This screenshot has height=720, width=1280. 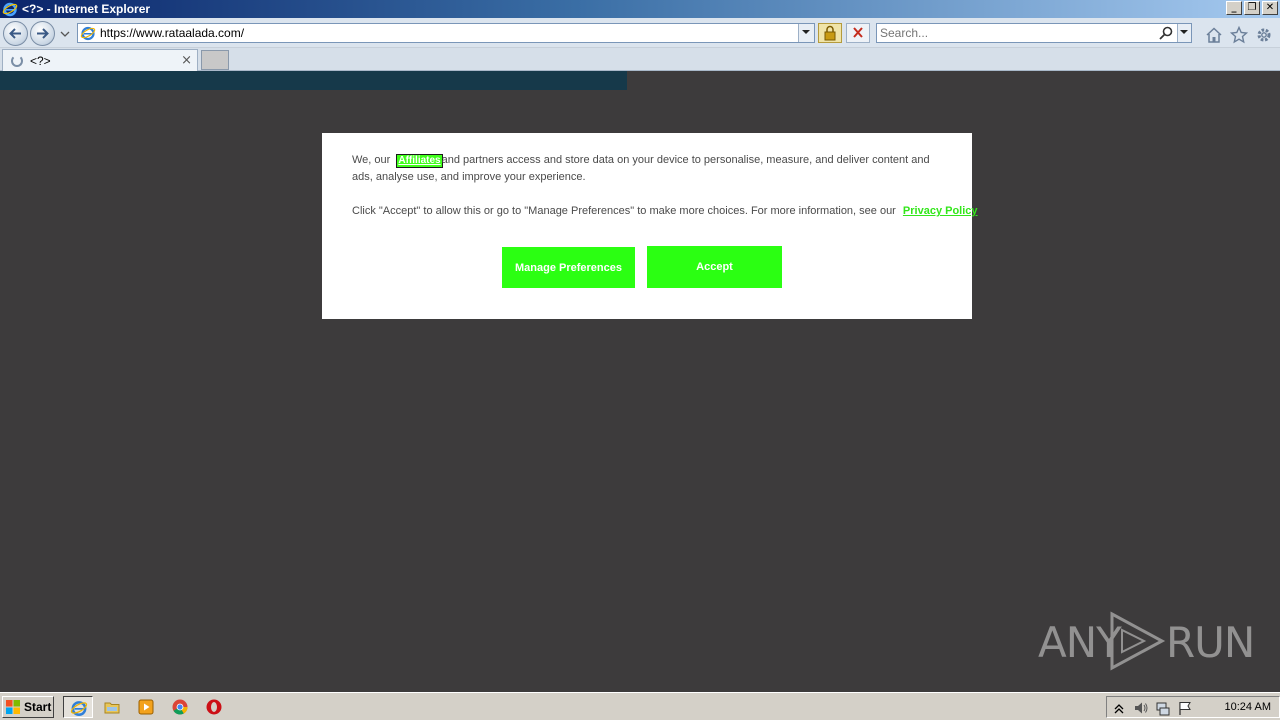 I want to click on navigation-bar: https://www.rataalada.com/, so click(x=640, y=33).